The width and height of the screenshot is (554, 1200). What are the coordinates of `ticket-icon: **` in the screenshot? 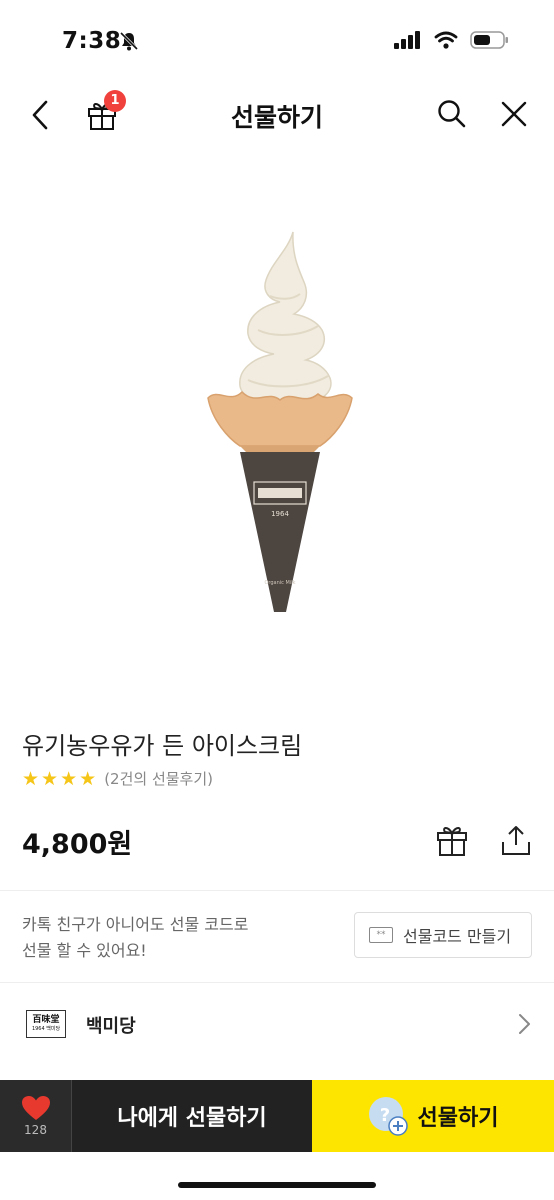 It's located at (381, 935).